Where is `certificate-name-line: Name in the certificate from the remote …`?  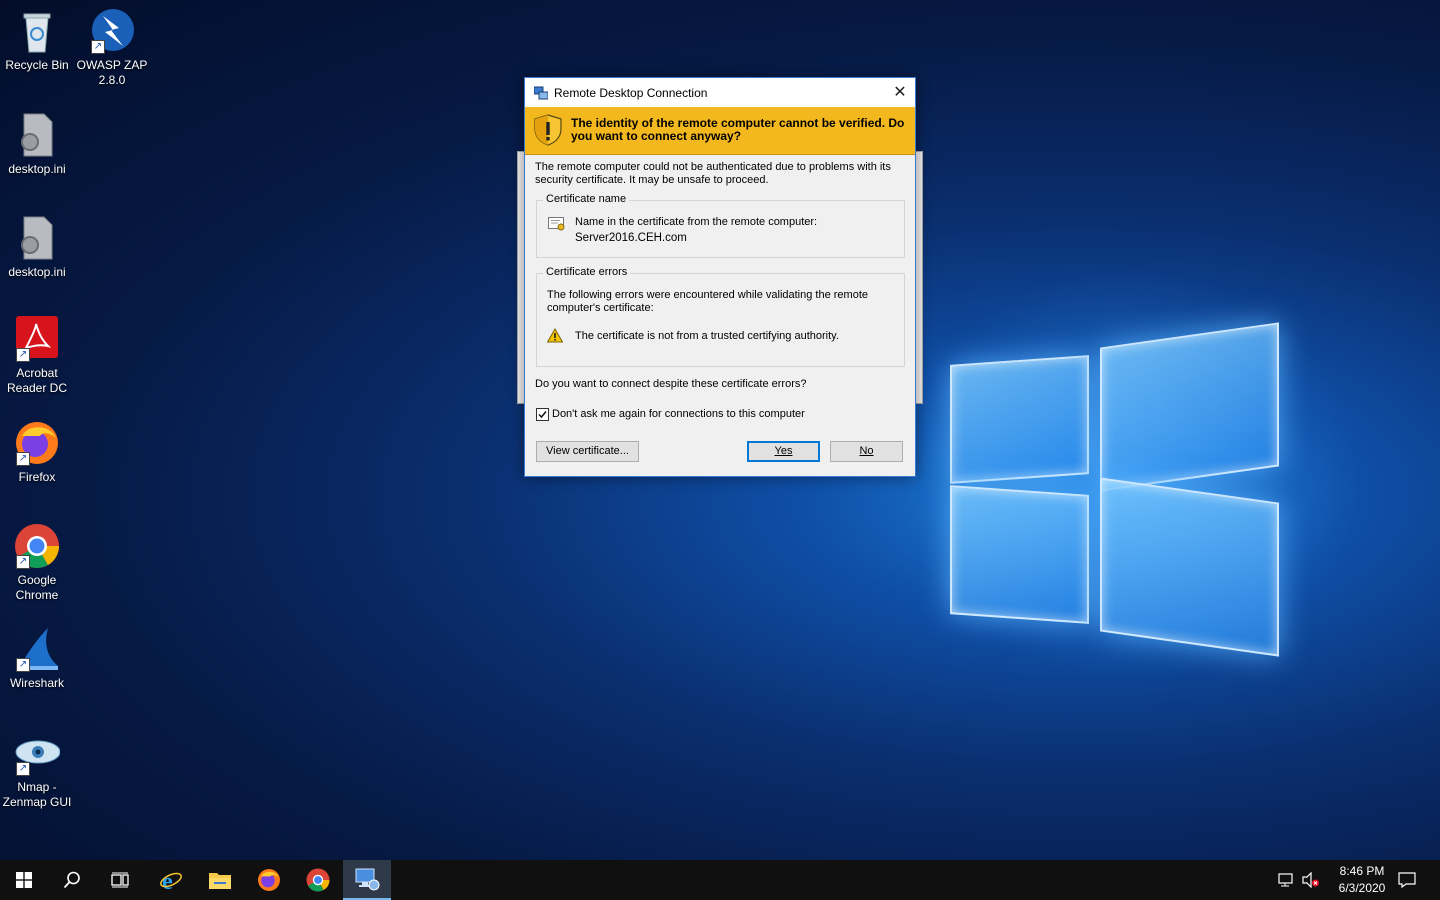 certificate-name-line: Name in the certificate from the remote … is located at coordinates (696, 222).